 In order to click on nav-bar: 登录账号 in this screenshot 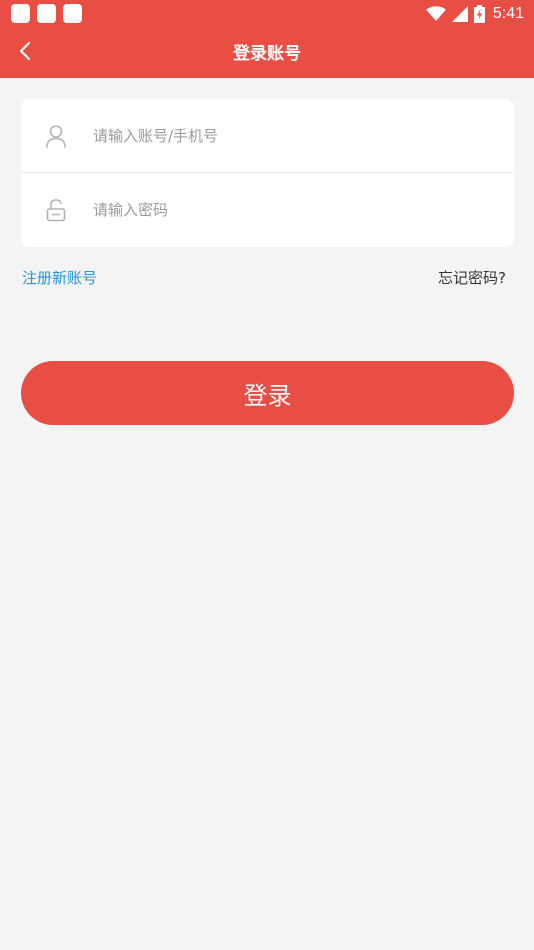, I will do `click(267, 51)`.